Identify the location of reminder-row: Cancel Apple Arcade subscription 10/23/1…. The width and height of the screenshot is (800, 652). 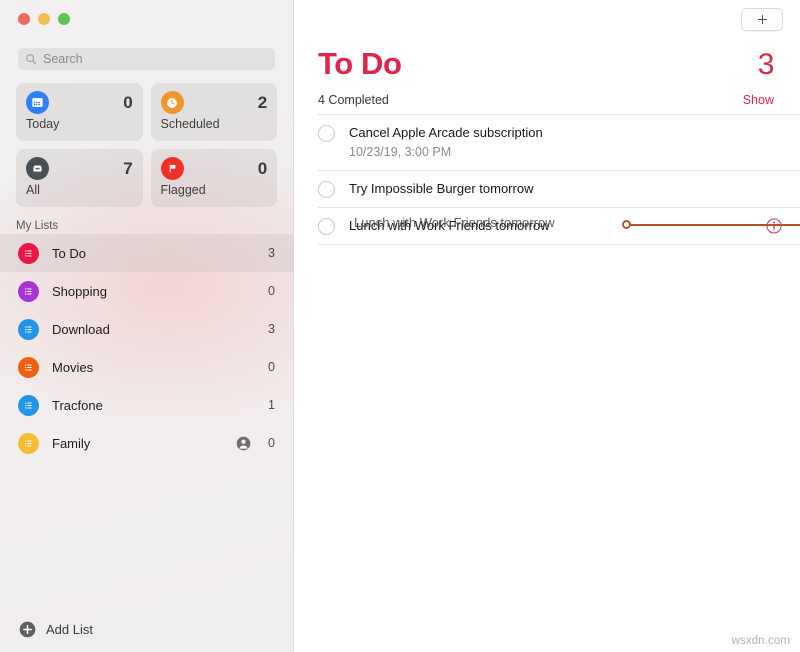
(547, 142).